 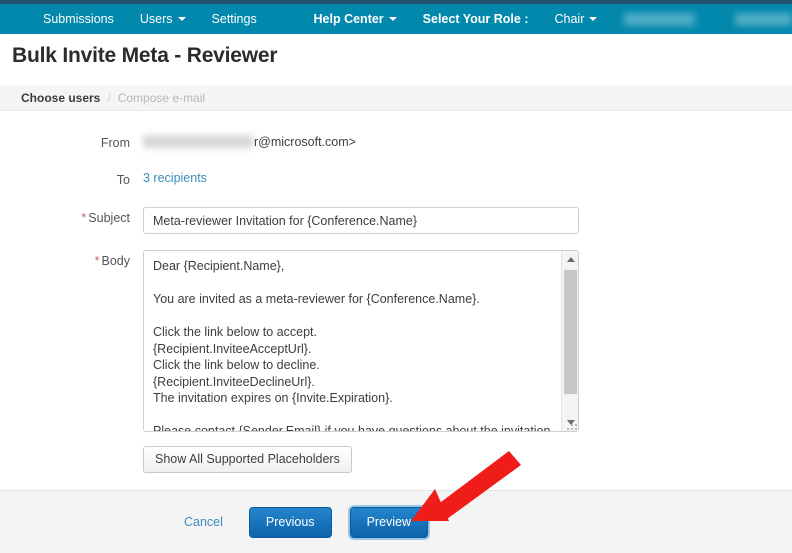 I want to click on form-row-from: From r@microsoft.com>, so click(x=396, y=141).